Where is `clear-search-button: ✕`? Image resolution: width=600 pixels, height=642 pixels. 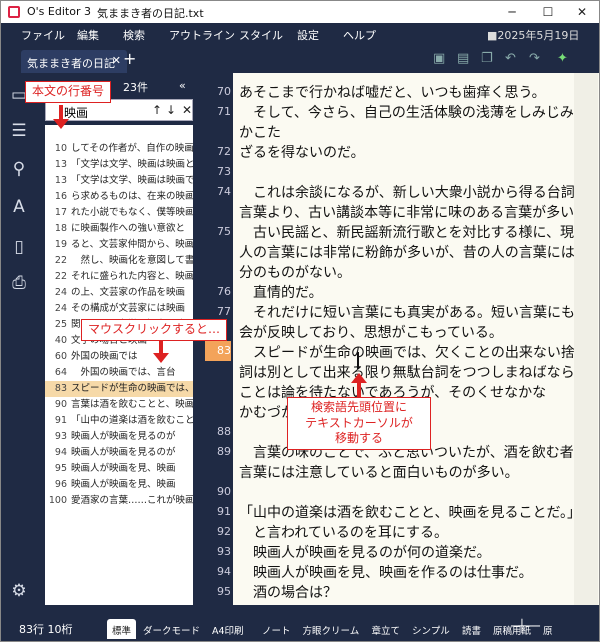
clear-search-button: ✕ is located at coordinates (187, 110).